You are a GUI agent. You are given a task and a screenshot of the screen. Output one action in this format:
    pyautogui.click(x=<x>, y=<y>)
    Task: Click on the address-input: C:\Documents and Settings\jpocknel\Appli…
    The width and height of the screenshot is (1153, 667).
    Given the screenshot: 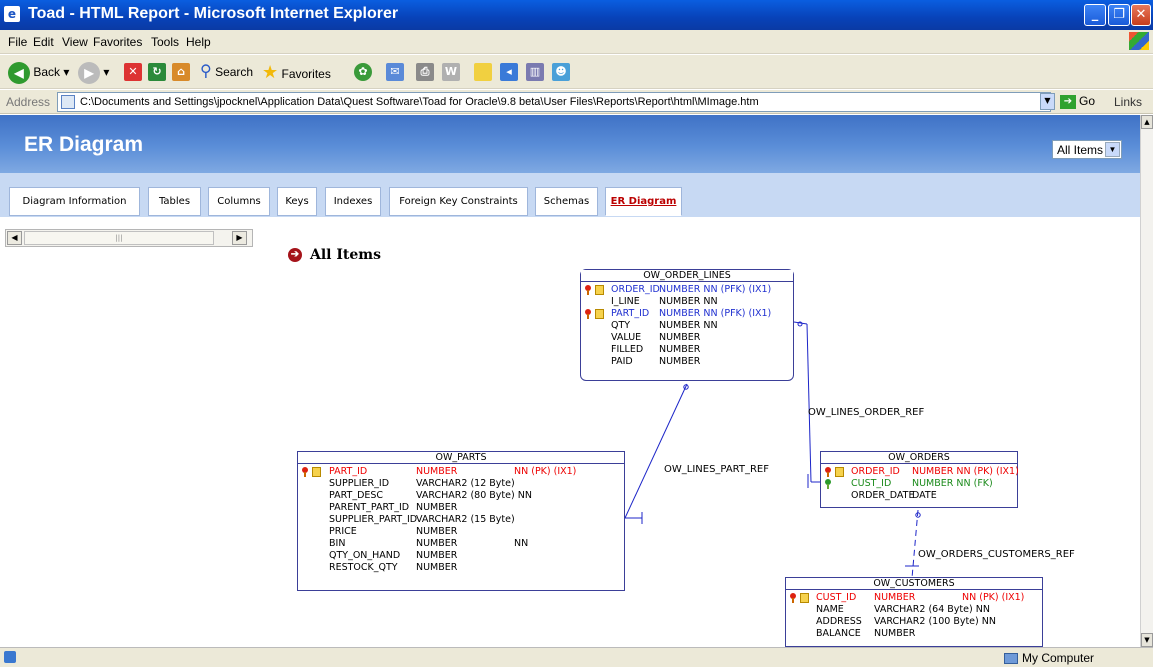 What is the action you would take?
    pyautogui.click(x=554, y=102)
    